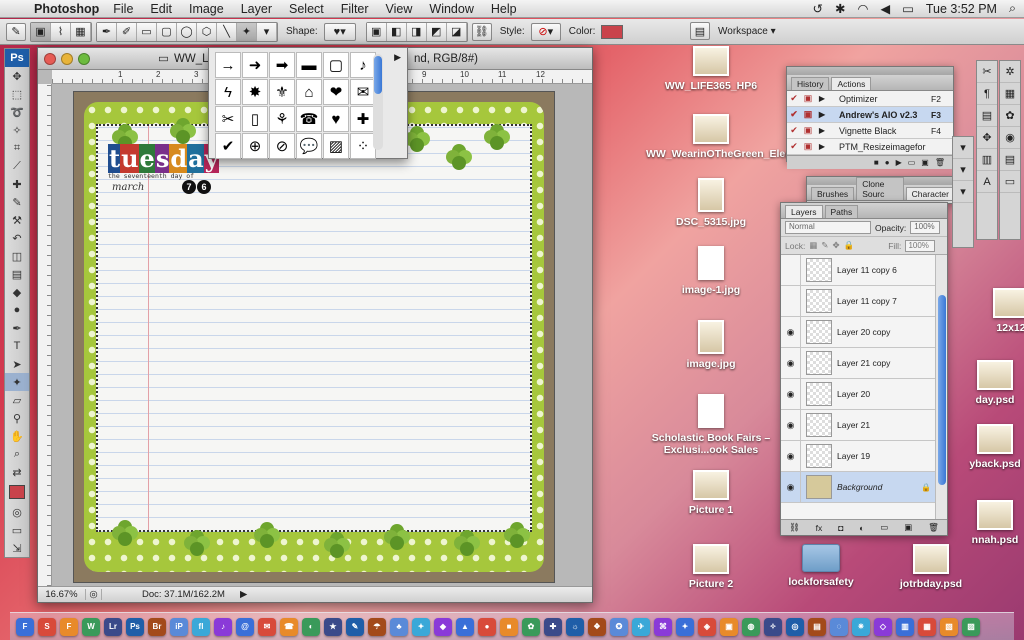 Image resolution: width=1024 pixels, height=640 pixels. Describe the element at coordinates (961, 9) in the screenshot. I see `clock: Tue 3:52 PM` at that location.